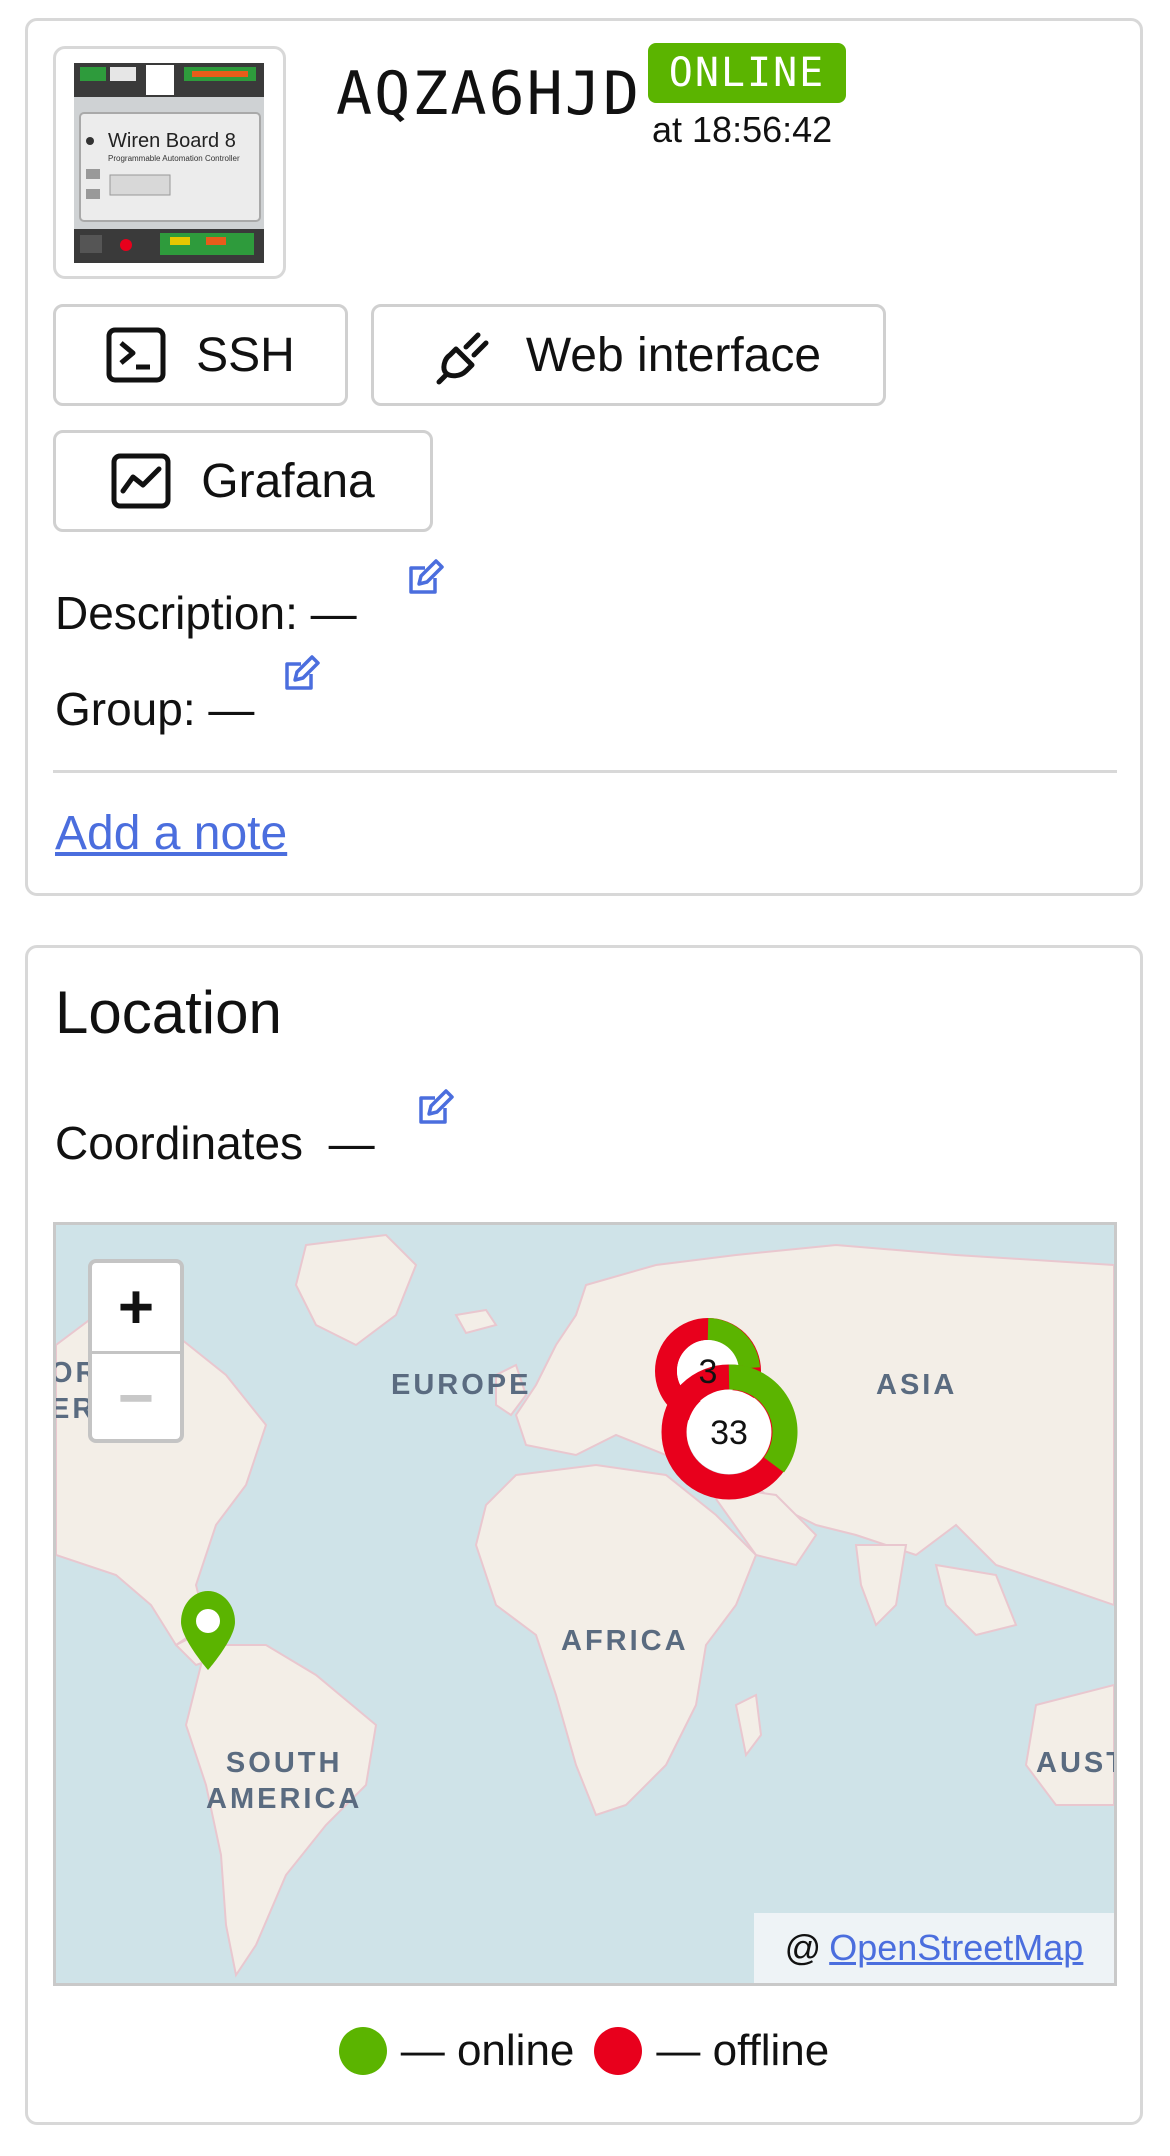 The image size is (1170, 2156). What do you see at coordinates (803, 1947) in the screenshot?
I see `attribution-prefix: @` at bounding box center [803, 1947].